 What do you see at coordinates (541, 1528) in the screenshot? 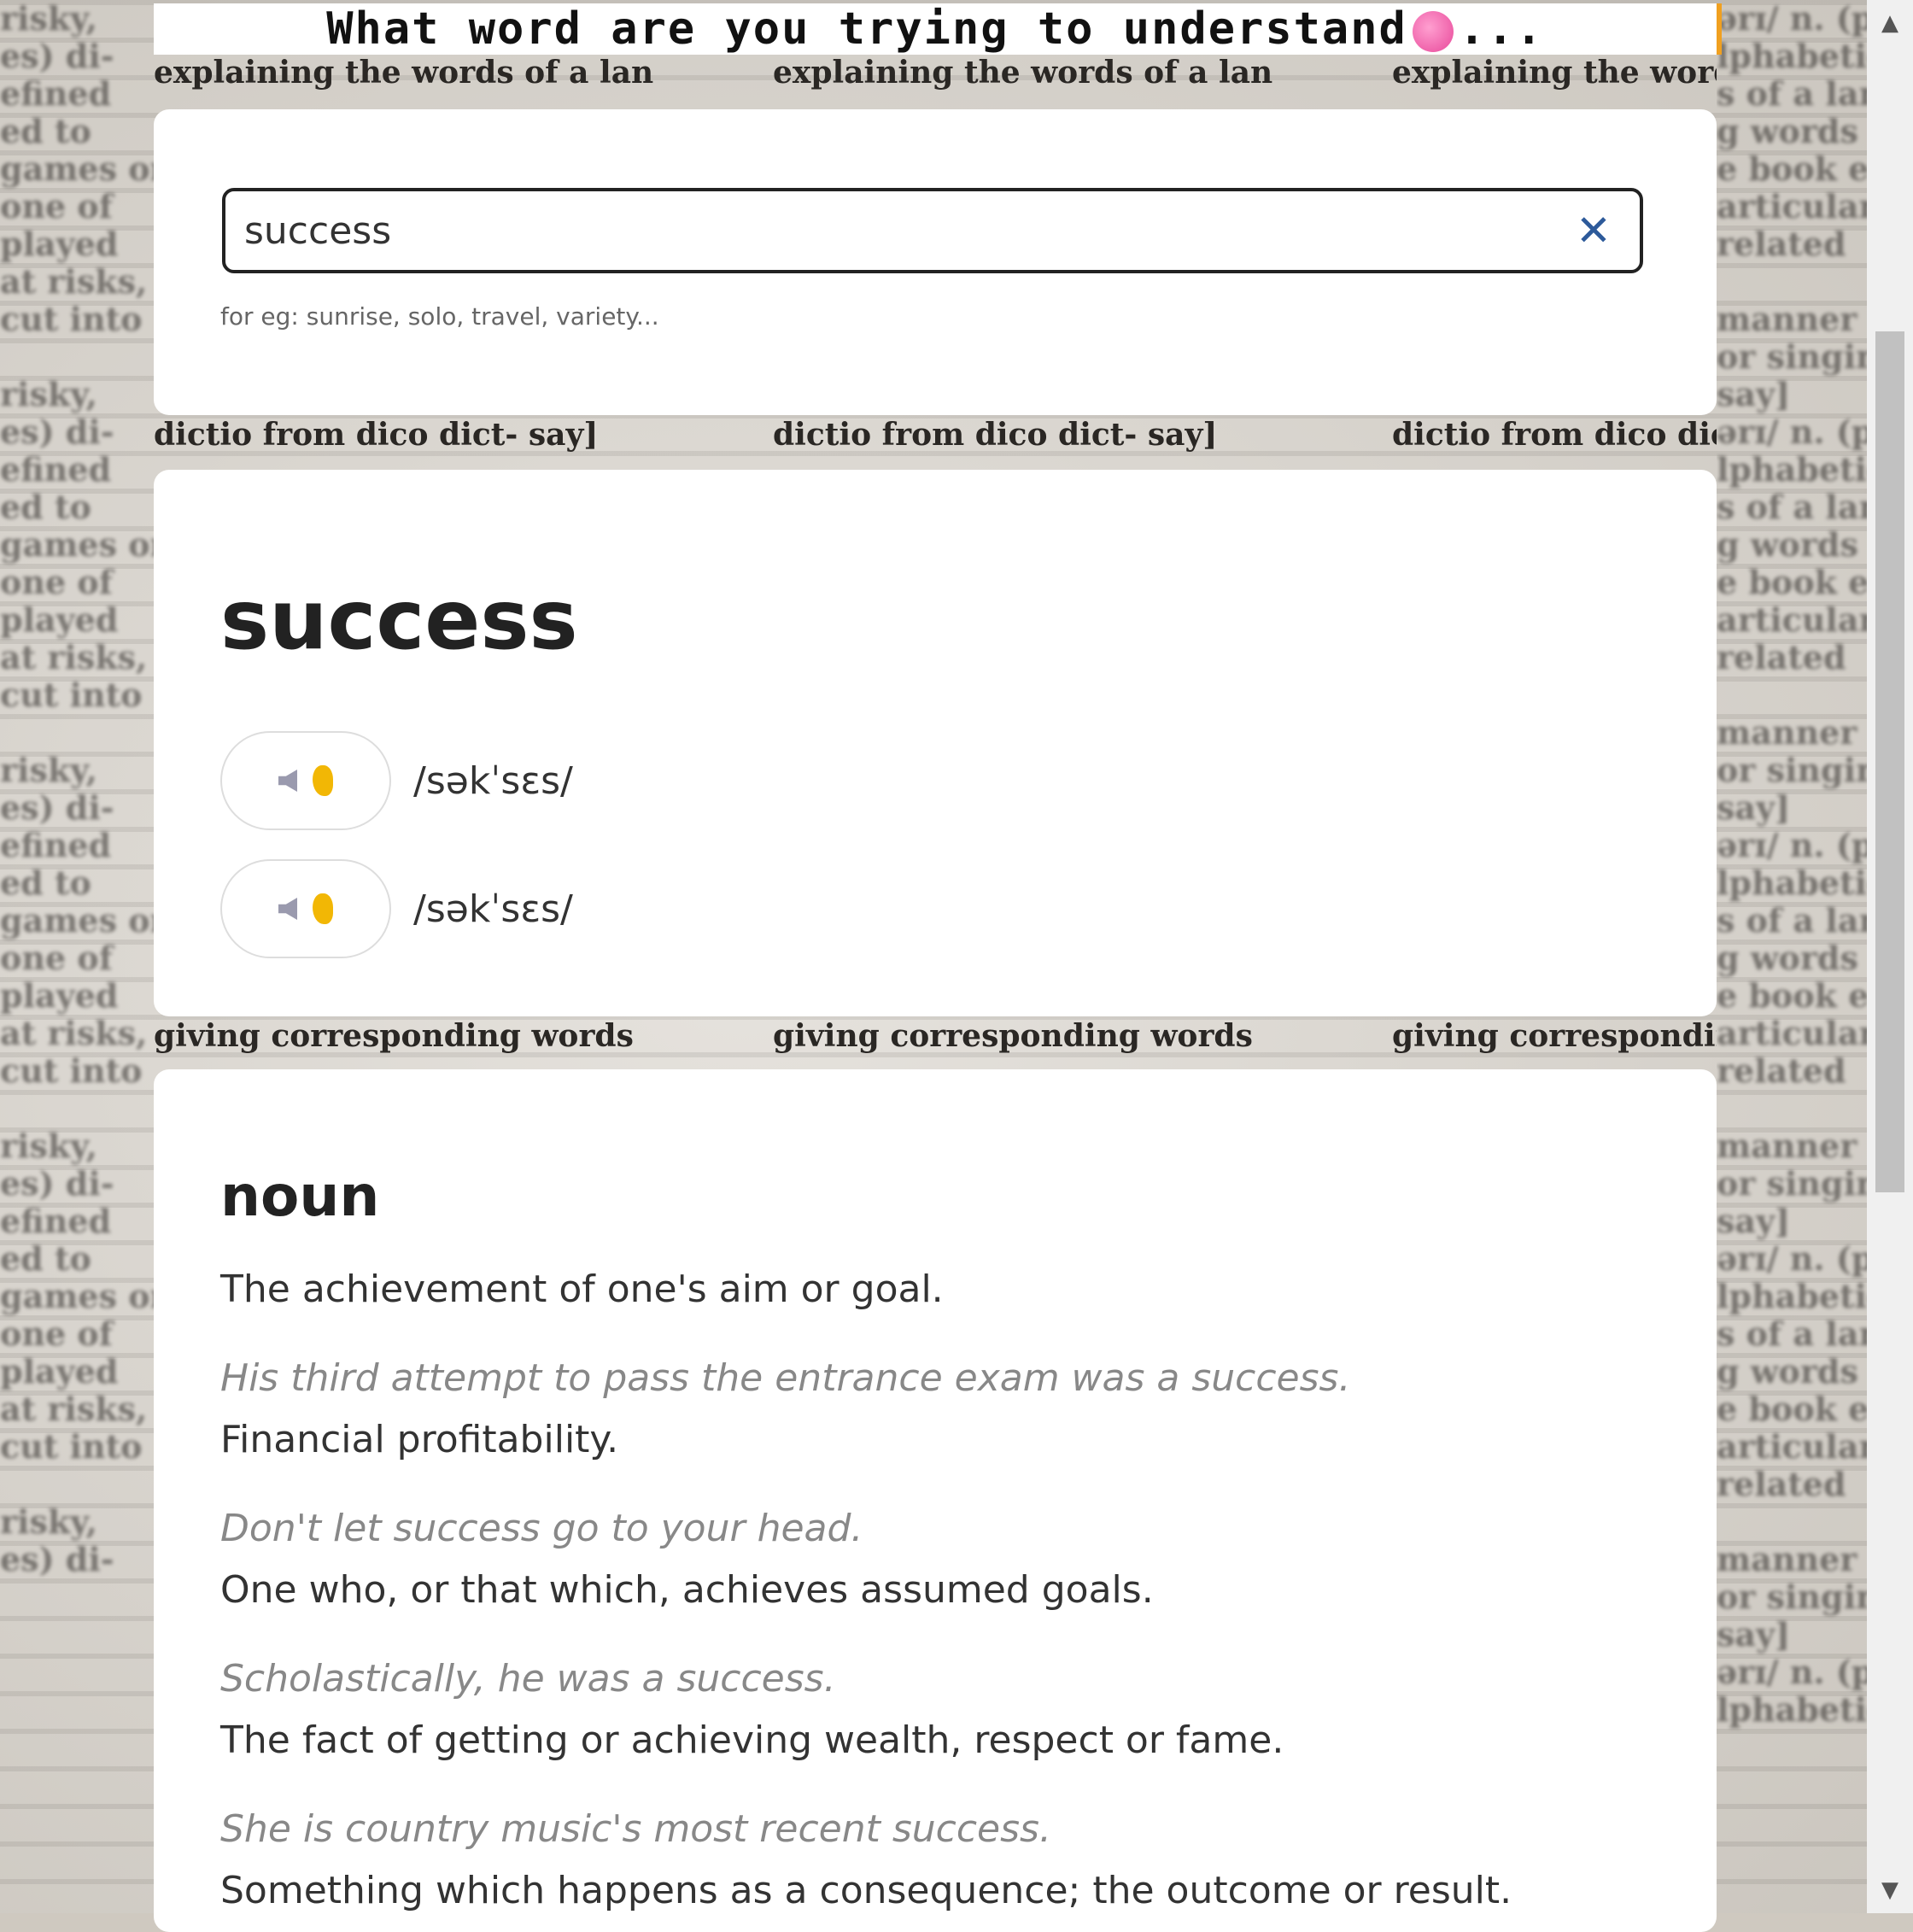
I see `definition-example: Don't let success go to your head.` at bounding box center [541, 1528].